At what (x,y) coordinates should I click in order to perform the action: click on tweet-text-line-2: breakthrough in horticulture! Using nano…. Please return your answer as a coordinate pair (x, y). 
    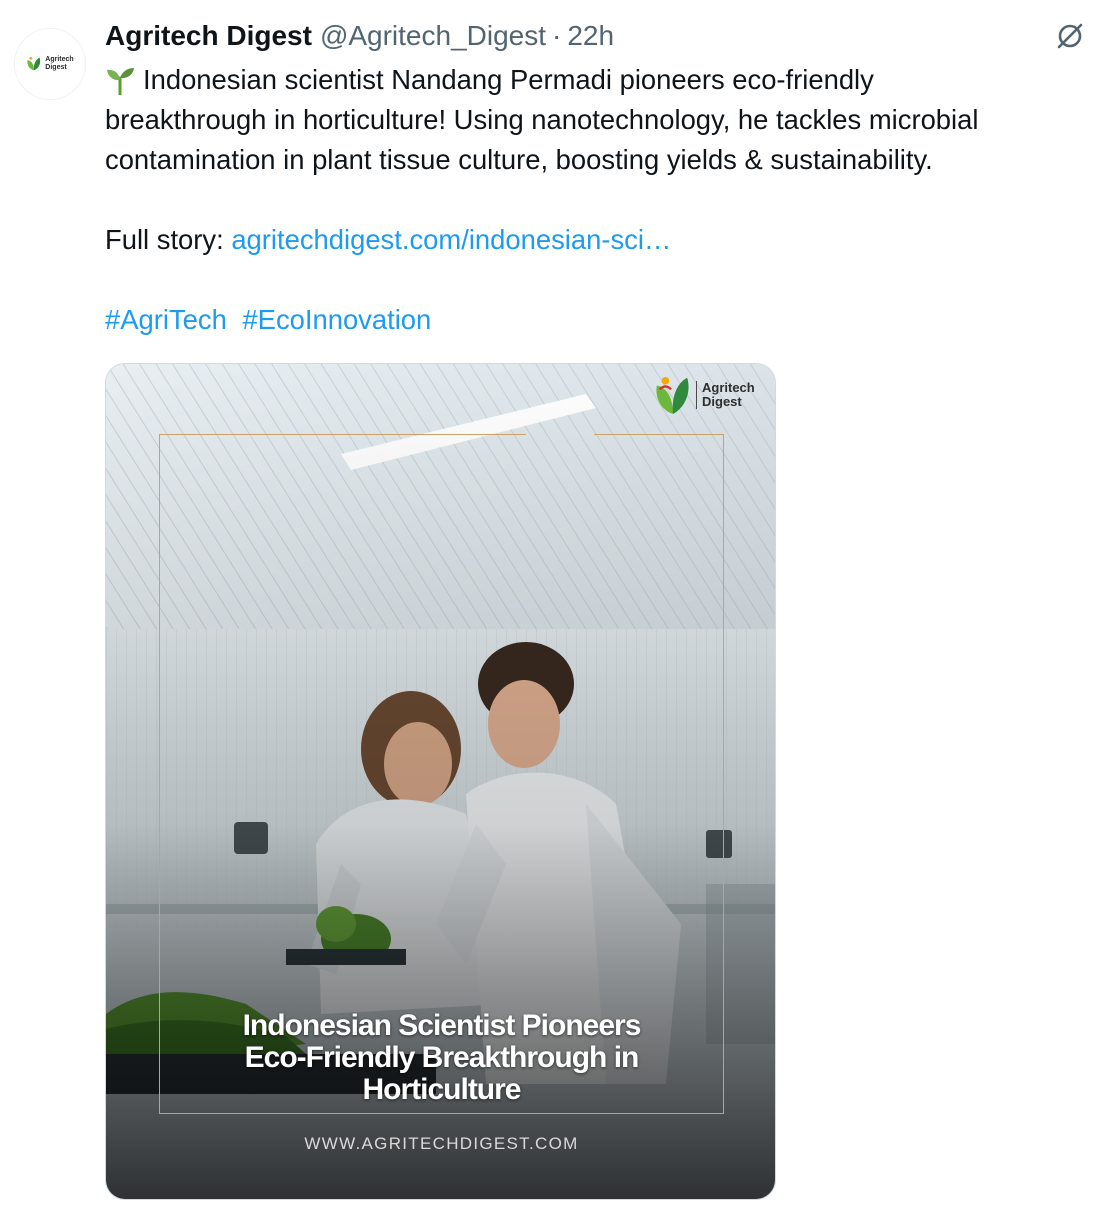
    Looking at the image, I should click on (542, 119).